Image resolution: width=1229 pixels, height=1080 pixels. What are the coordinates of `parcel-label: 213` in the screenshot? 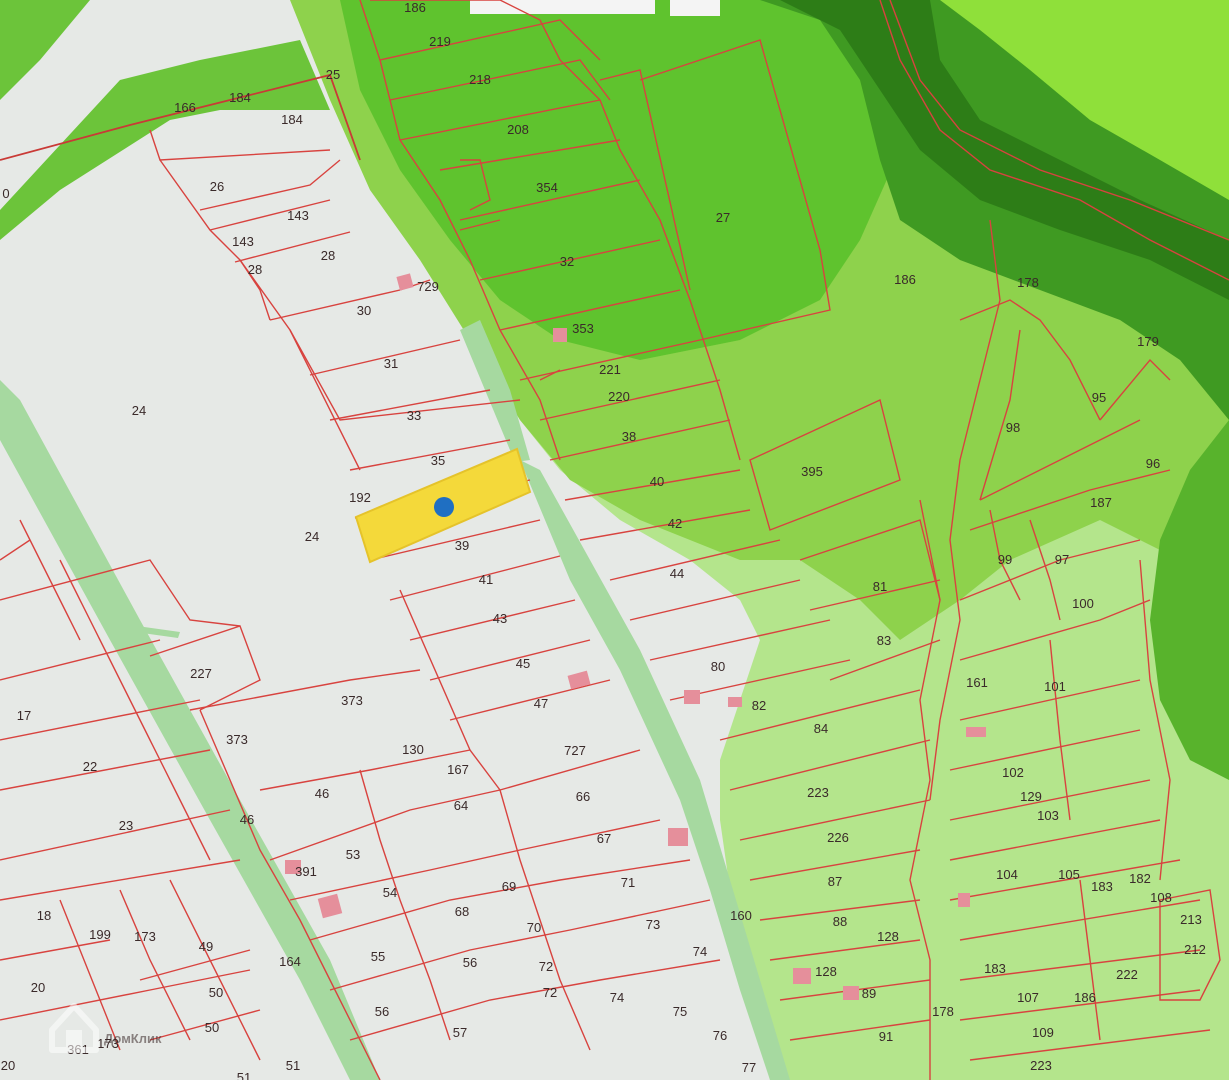 It's located at (1191, 919).